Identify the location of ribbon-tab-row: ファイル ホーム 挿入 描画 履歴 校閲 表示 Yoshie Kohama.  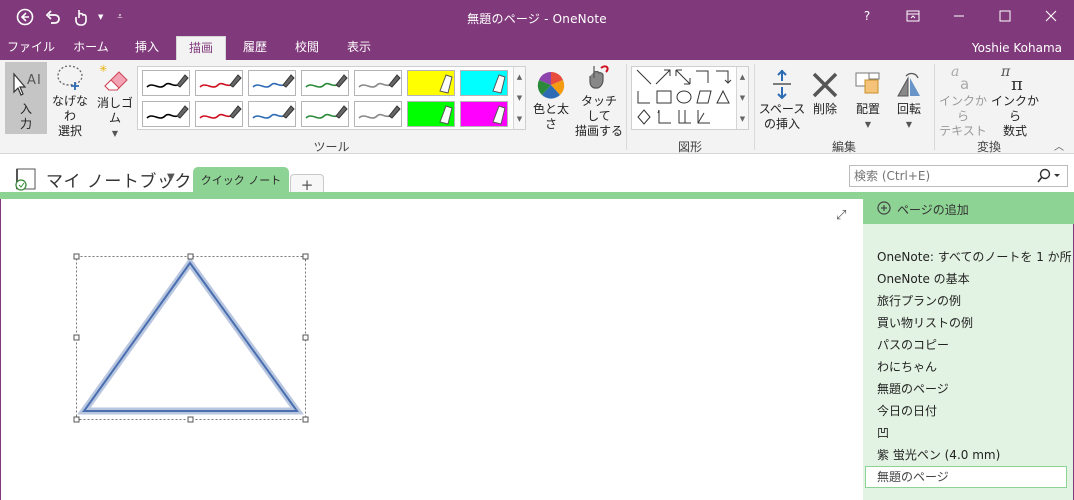
(537, 48).